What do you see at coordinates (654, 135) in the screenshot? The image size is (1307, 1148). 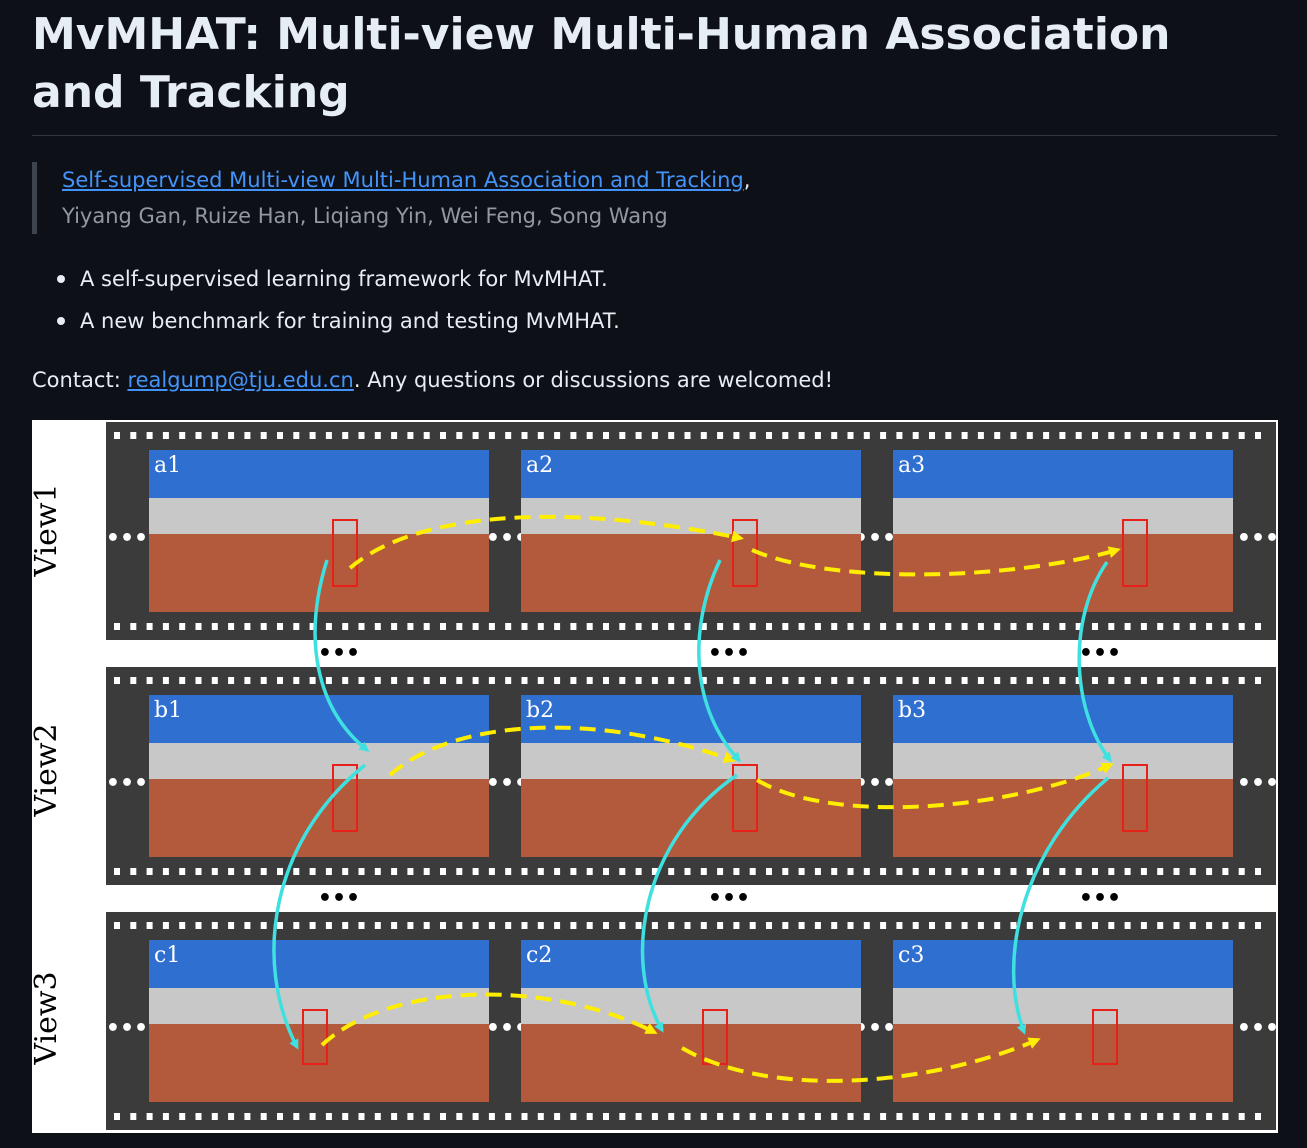 I see `title-divider` at bounding box center [654, 135].